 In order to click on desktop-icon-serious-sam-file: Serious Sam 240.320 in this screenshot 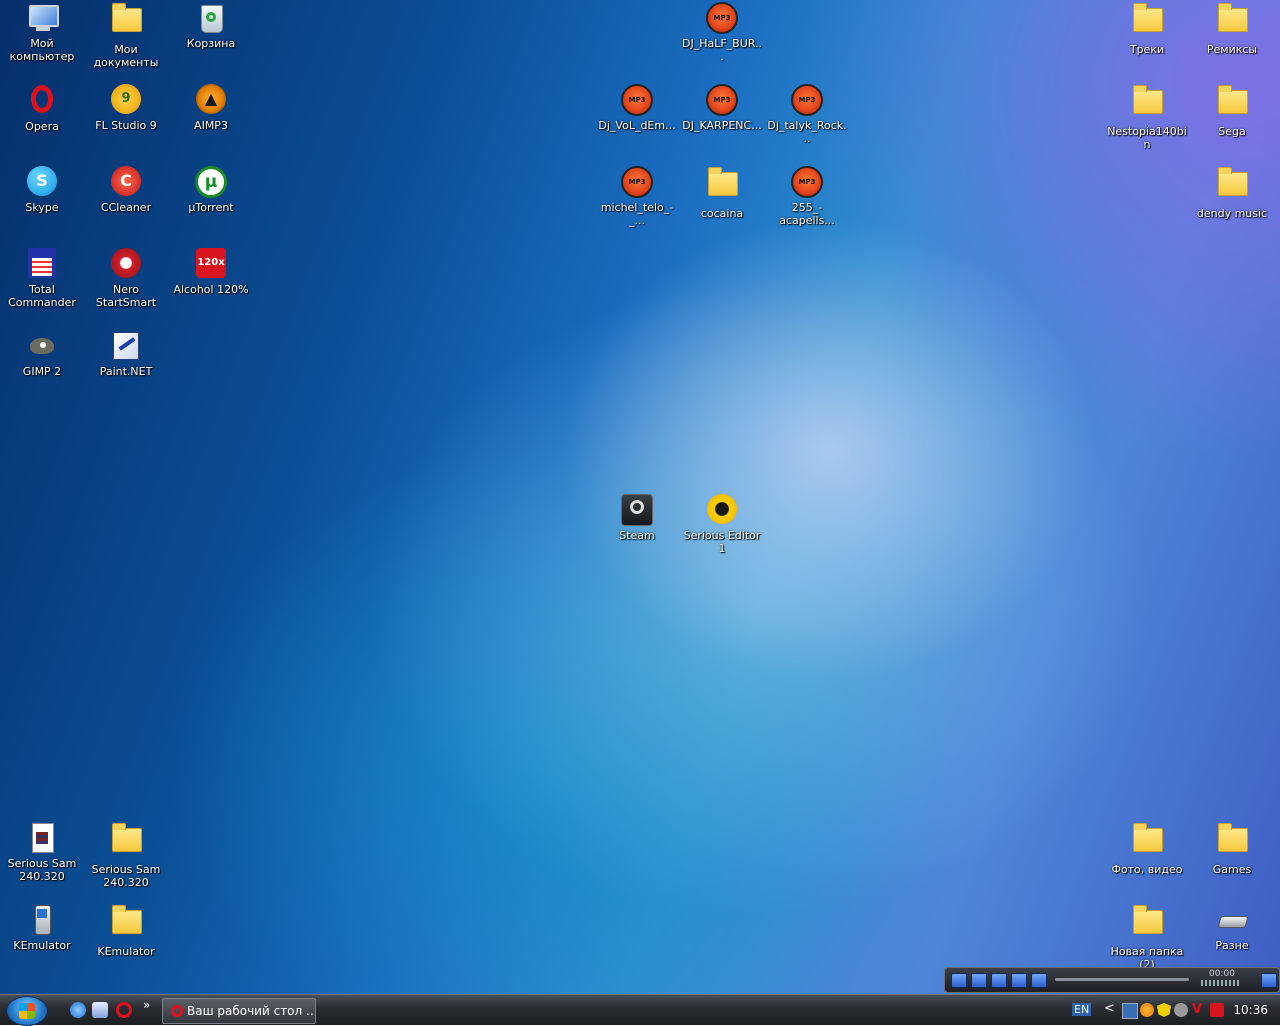, I will do `click(42, 852)`.